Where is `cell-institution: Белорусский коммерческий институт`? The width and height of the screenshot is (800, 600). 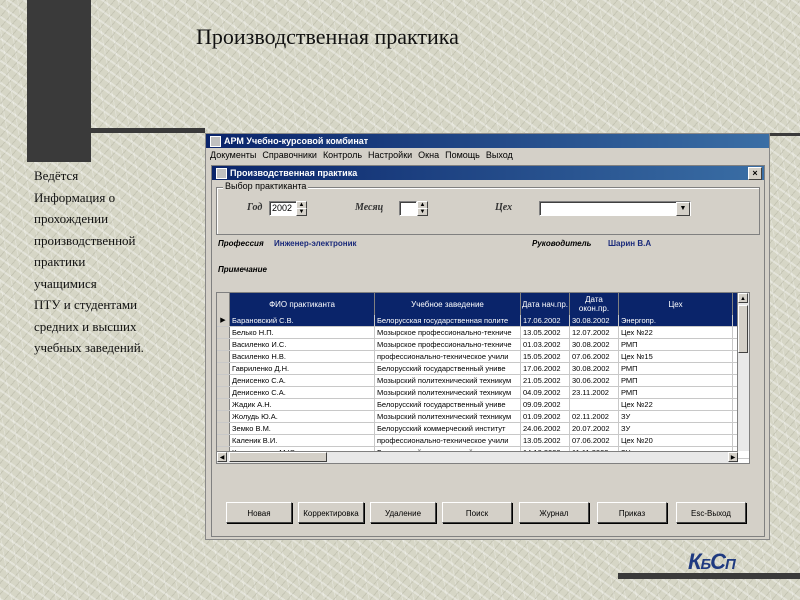
cell-institution: Белорусский коммерческий институт is located at coordinates (448, 428).